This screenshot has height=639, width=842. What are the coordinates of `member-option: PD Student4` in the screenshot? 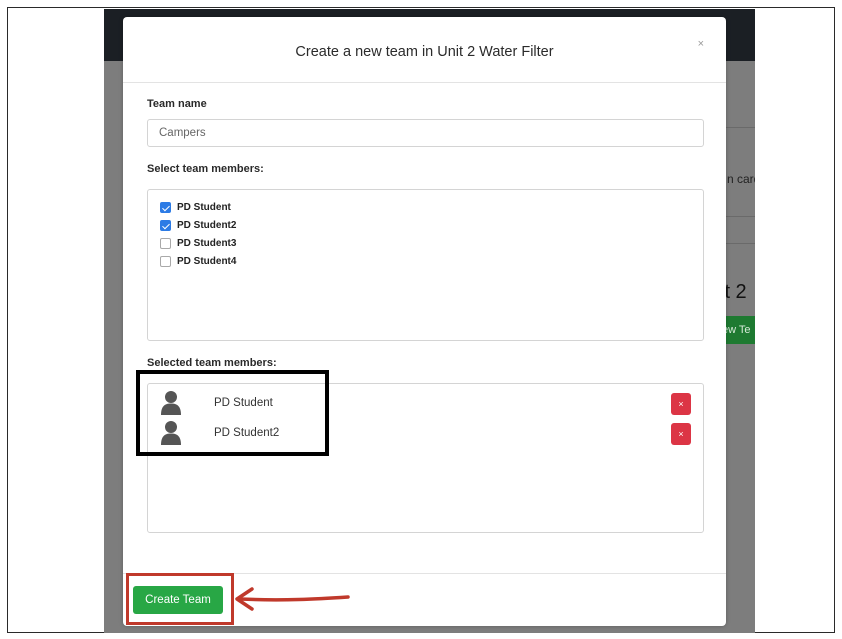 It's located at (198, 261).